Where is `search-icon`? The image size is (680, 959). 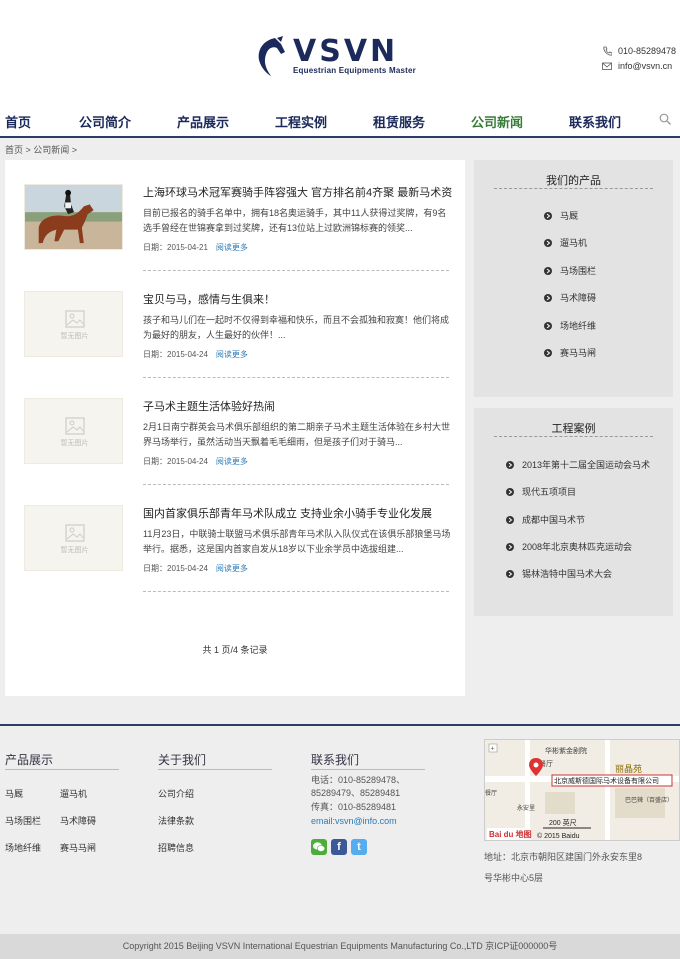 search-icon is located at coordinates (665, 119).